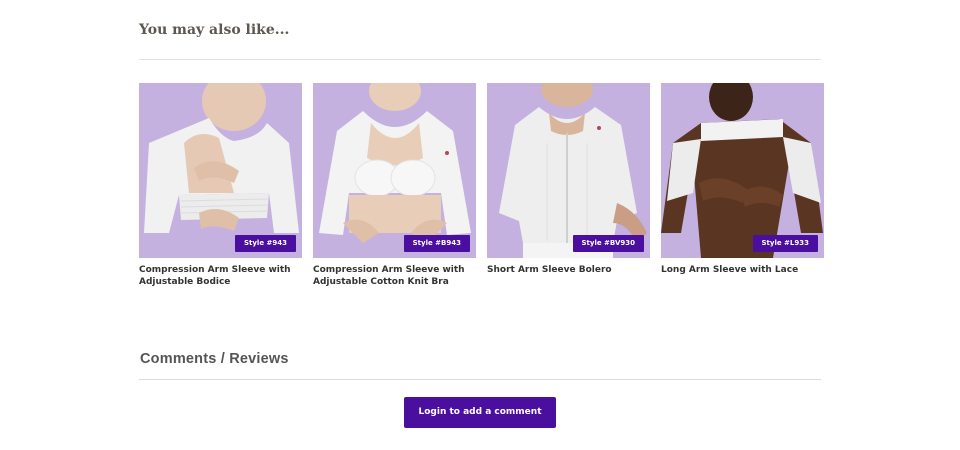  I want to click on product-image: Style #B943, so click(394, 170).